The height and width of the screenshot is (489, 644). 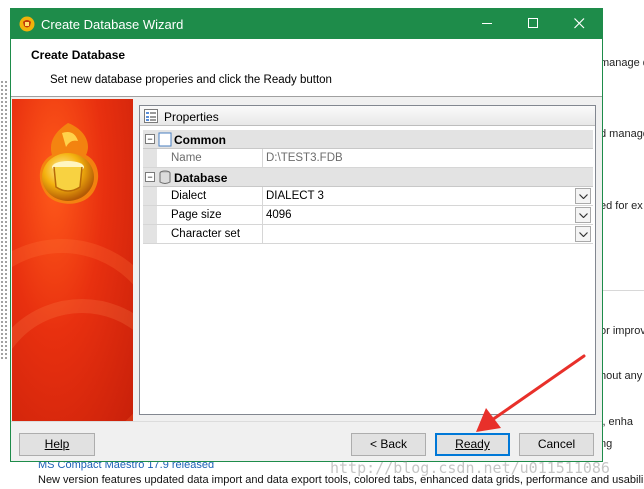 I want to click on title-bar: Create Database Wizard, so click(x=306, y=24).